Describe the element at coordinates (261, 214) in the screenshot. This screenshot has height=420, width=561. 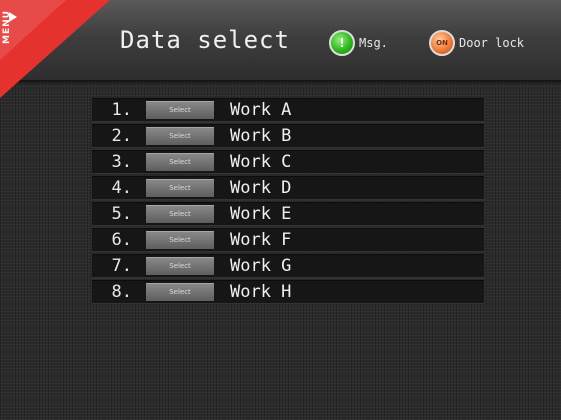
I see `work-name: Work E` at that location.